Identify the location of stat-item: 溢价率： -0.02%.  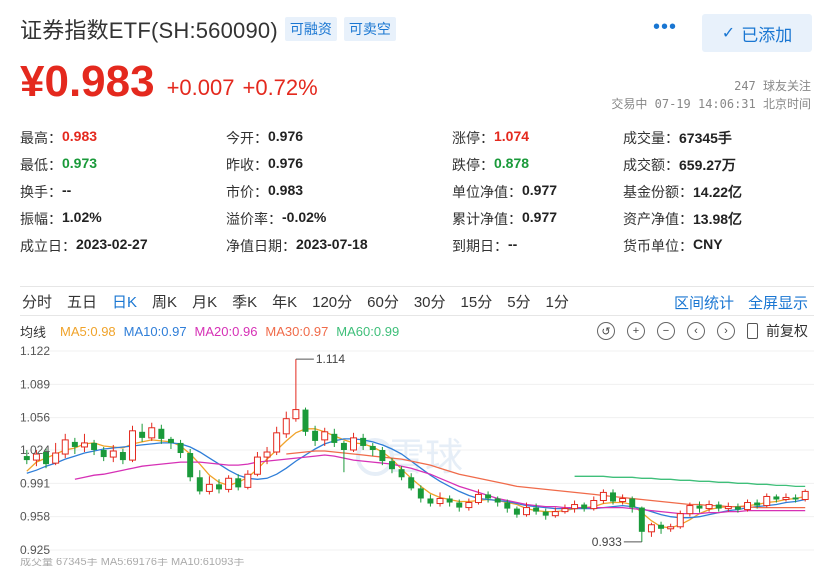
(339, 219).